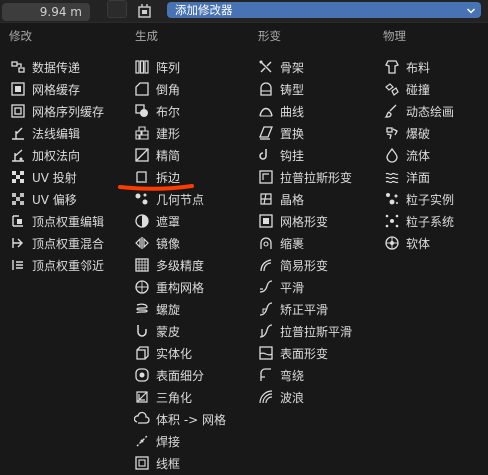  What do you see at coordinates (281, 67) in the screenshot?
I see `menu-item-armature: 骨架` at bounding box center [281, 67].